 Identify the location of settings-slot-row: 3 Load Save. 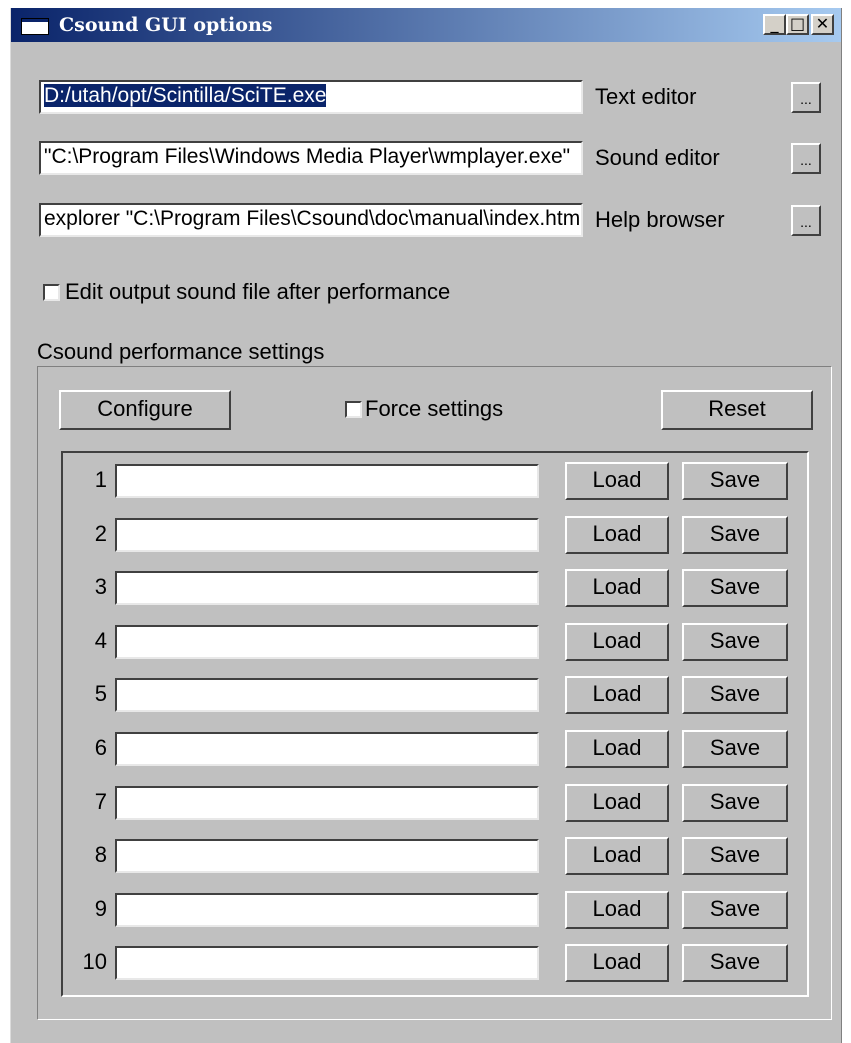
(435, 588).